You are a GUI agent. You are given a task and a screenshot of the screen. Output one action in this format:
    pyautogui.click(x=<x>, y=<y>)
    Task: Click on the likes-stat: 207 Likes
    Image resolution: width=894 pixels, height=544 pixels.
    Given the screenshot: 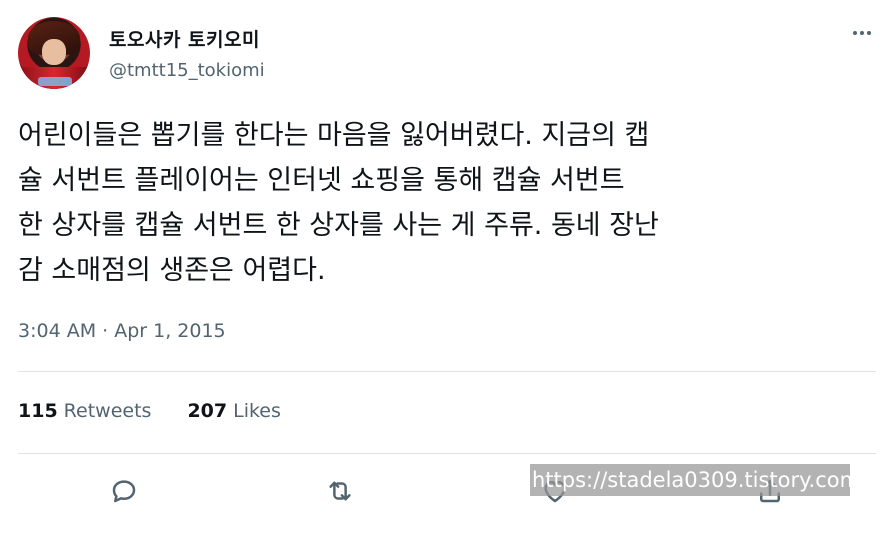 What is the action you would take?
    pyautogui.click(x=233, y=411)
    